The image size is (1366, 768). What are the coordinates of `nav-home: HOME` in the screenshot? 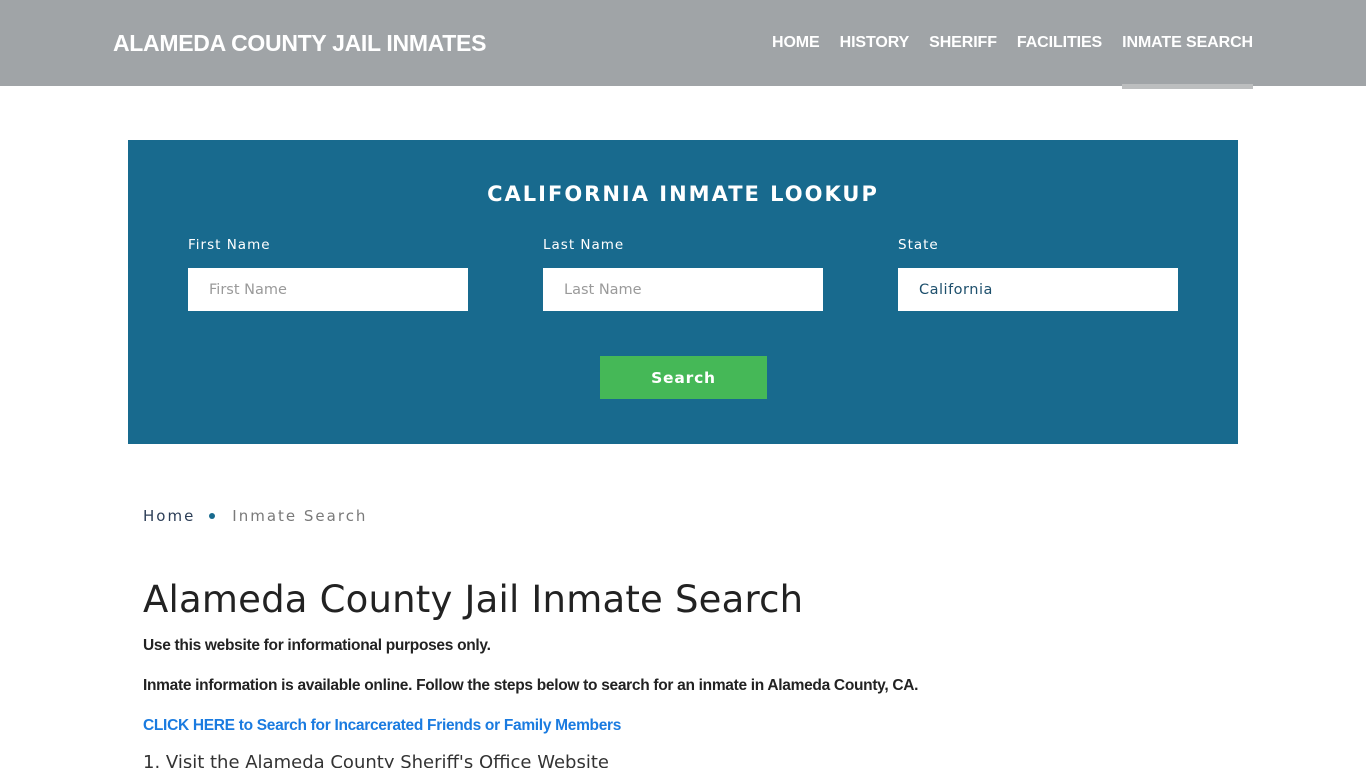 It's located at (796, 44).